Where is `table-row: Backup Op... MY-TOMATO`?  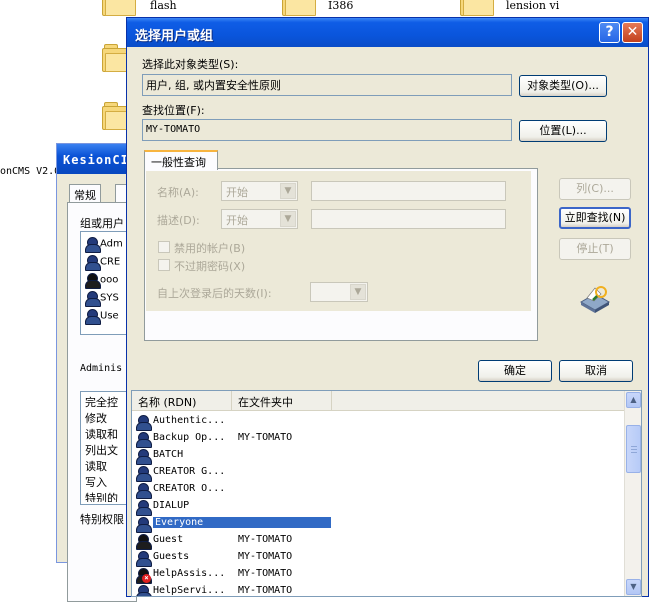 table-row: Backup Op... MY-TOMATO is located at coordinates (236, 439).